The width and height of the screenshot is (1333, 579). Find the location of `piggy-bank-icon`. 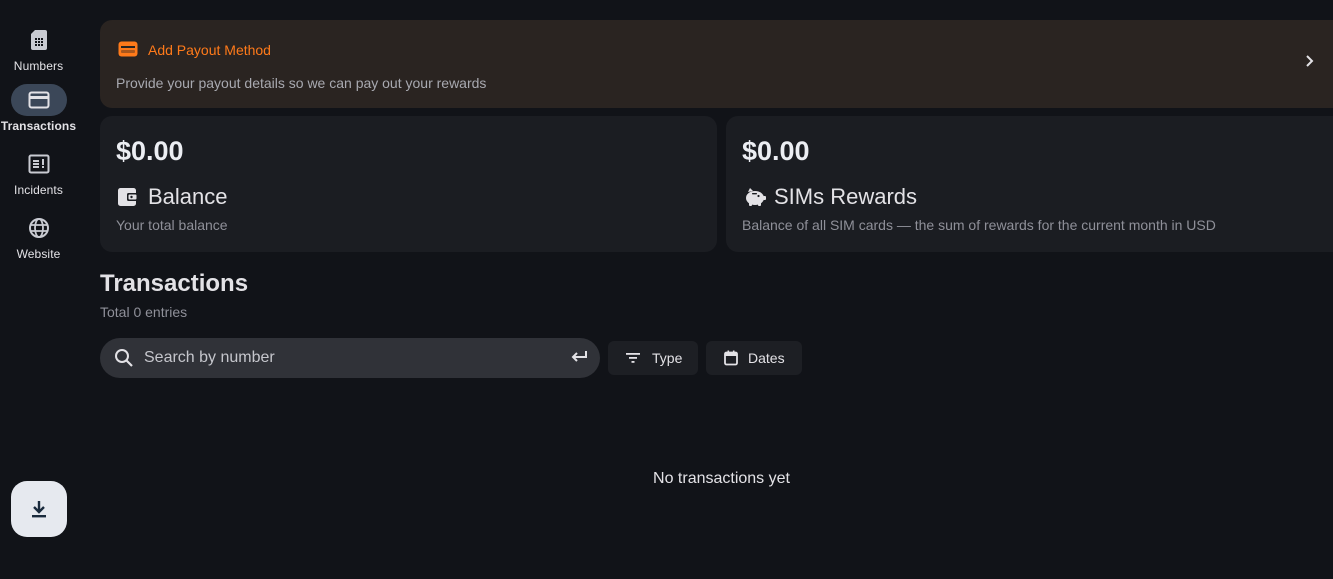

piggy-bank-icon is located at coordinates (756, 197).